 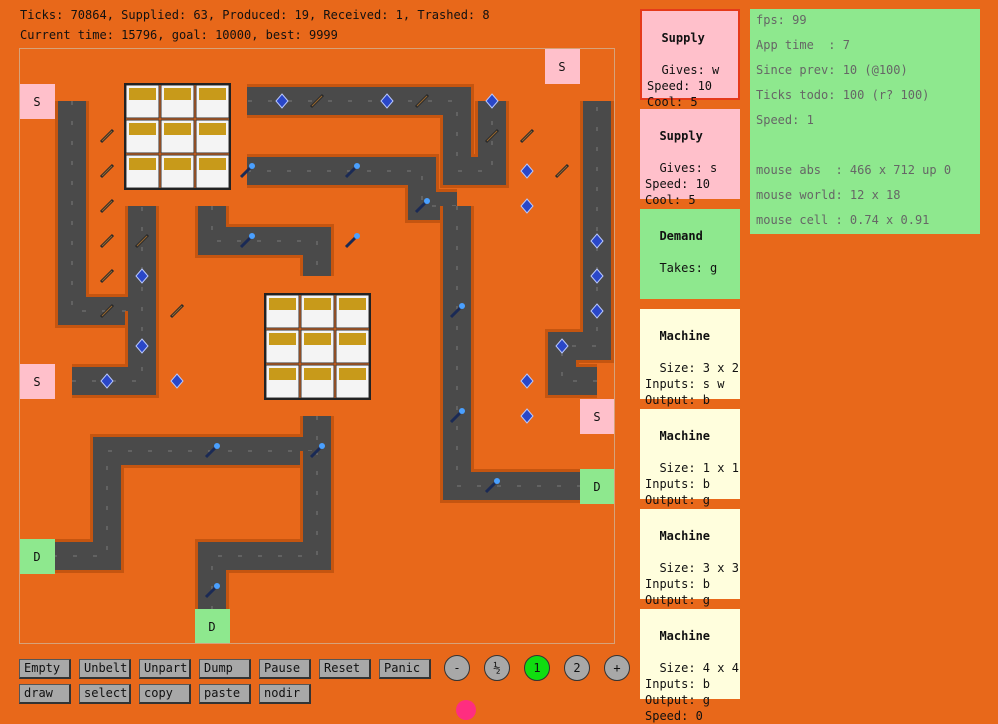 What do you see at coordinates (537, 668) in the screenshot?
I see `speed-1-button: 1` at bounding box center [537, 668].